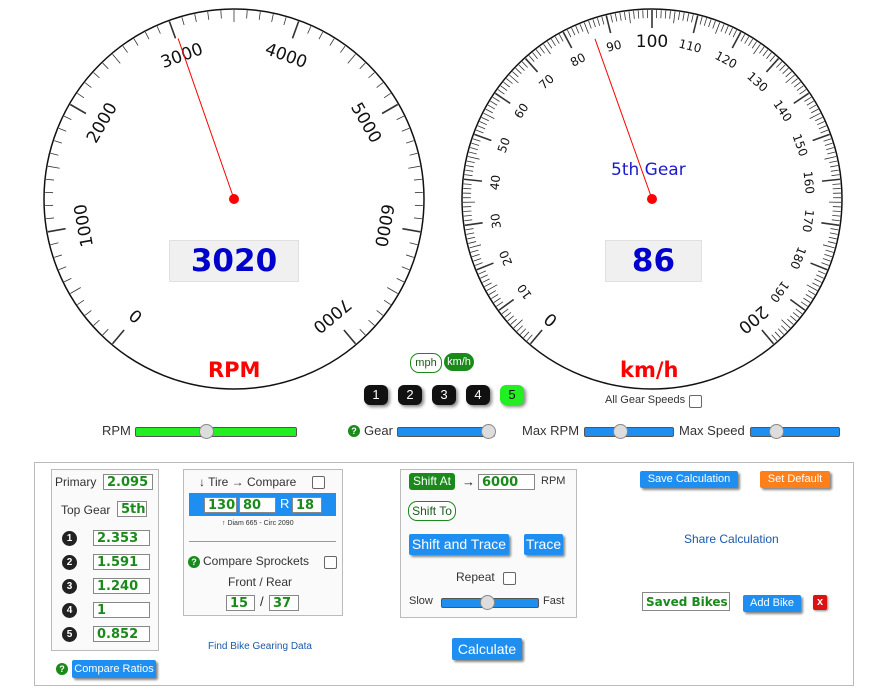 This screenshot has width=877, height=698. What do you see at coordinates (620, 431) in the screenshot?
I see `max-rpm-slider-handle` at bounding box center [620, 431].